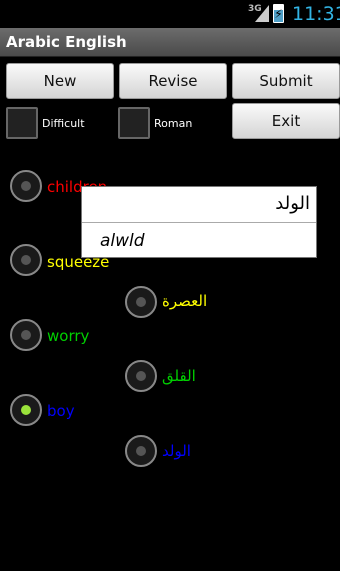  What do you see at coordinates (278, 14) in the screenshot?
I see `charging-icon: ⚡` at bounding box center [278, 14].